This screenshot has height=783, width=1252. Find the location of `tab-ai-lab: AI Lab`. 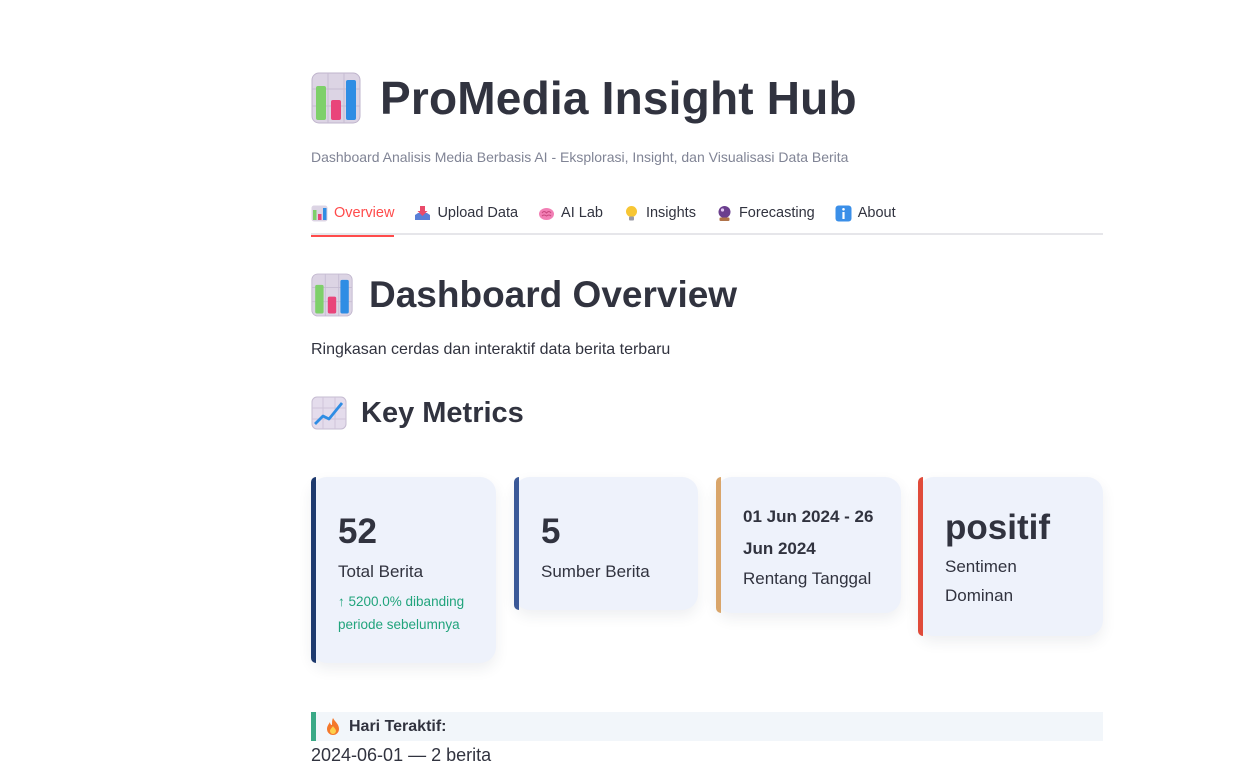

tab-ai-lab: AI Lab is located at coordinates (570, 215).